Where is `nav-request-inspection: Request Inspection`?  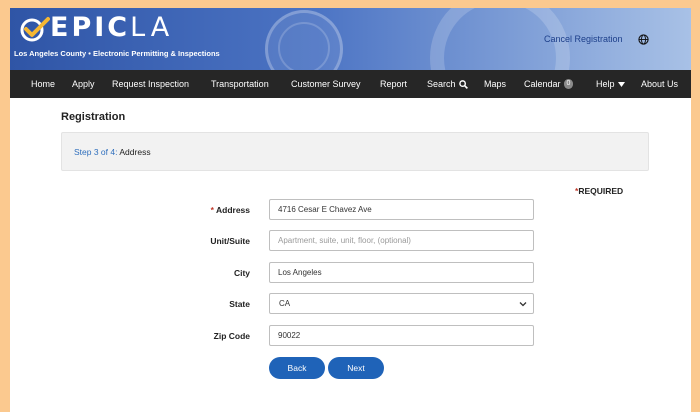
nav-request-inspection: Request Inspection is located at coordinates (150, 84).